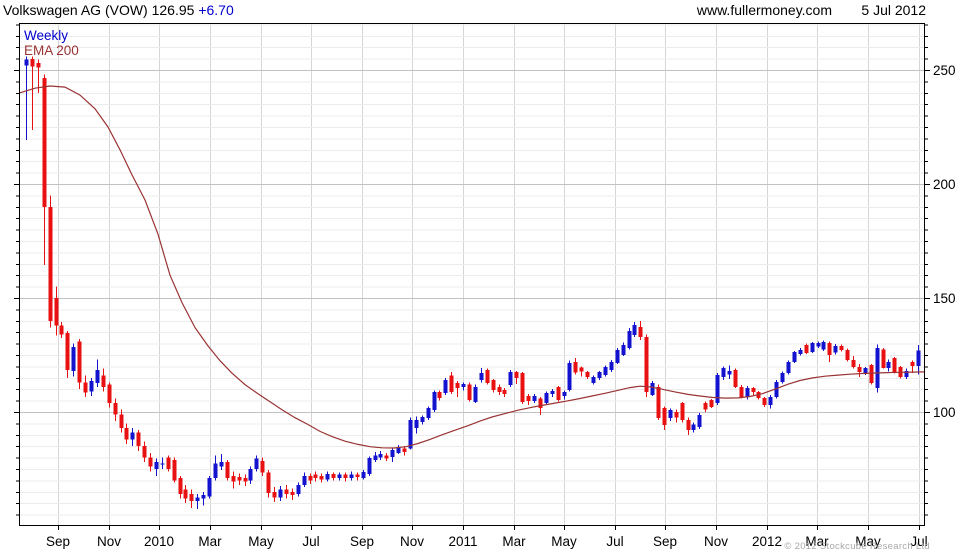 Image resolution: width=980 pixels, height=560 pixels. What do you see at coordinates (944, 184) in the screenshot?
I see `y-axis-label: 200` at bounding box center [944, 184].